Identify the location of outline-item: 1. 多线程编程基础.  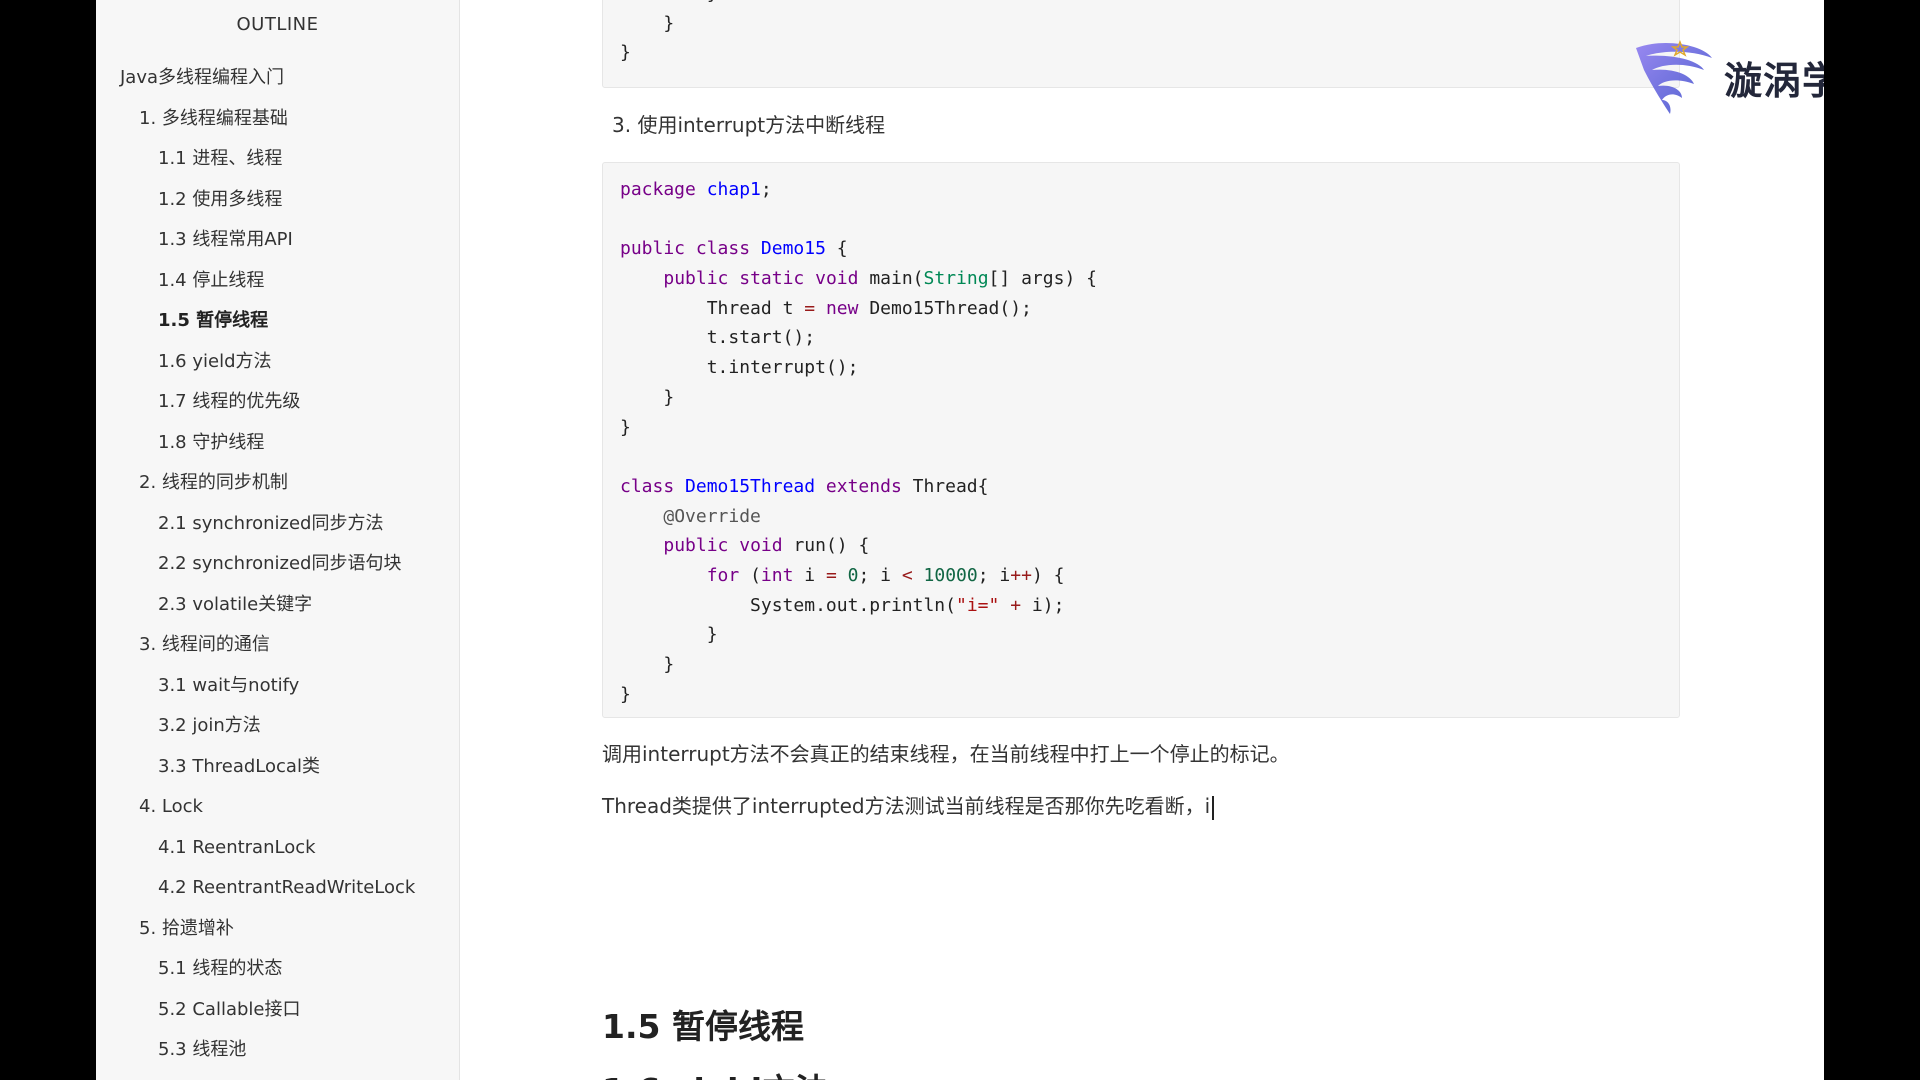
(277, 119).